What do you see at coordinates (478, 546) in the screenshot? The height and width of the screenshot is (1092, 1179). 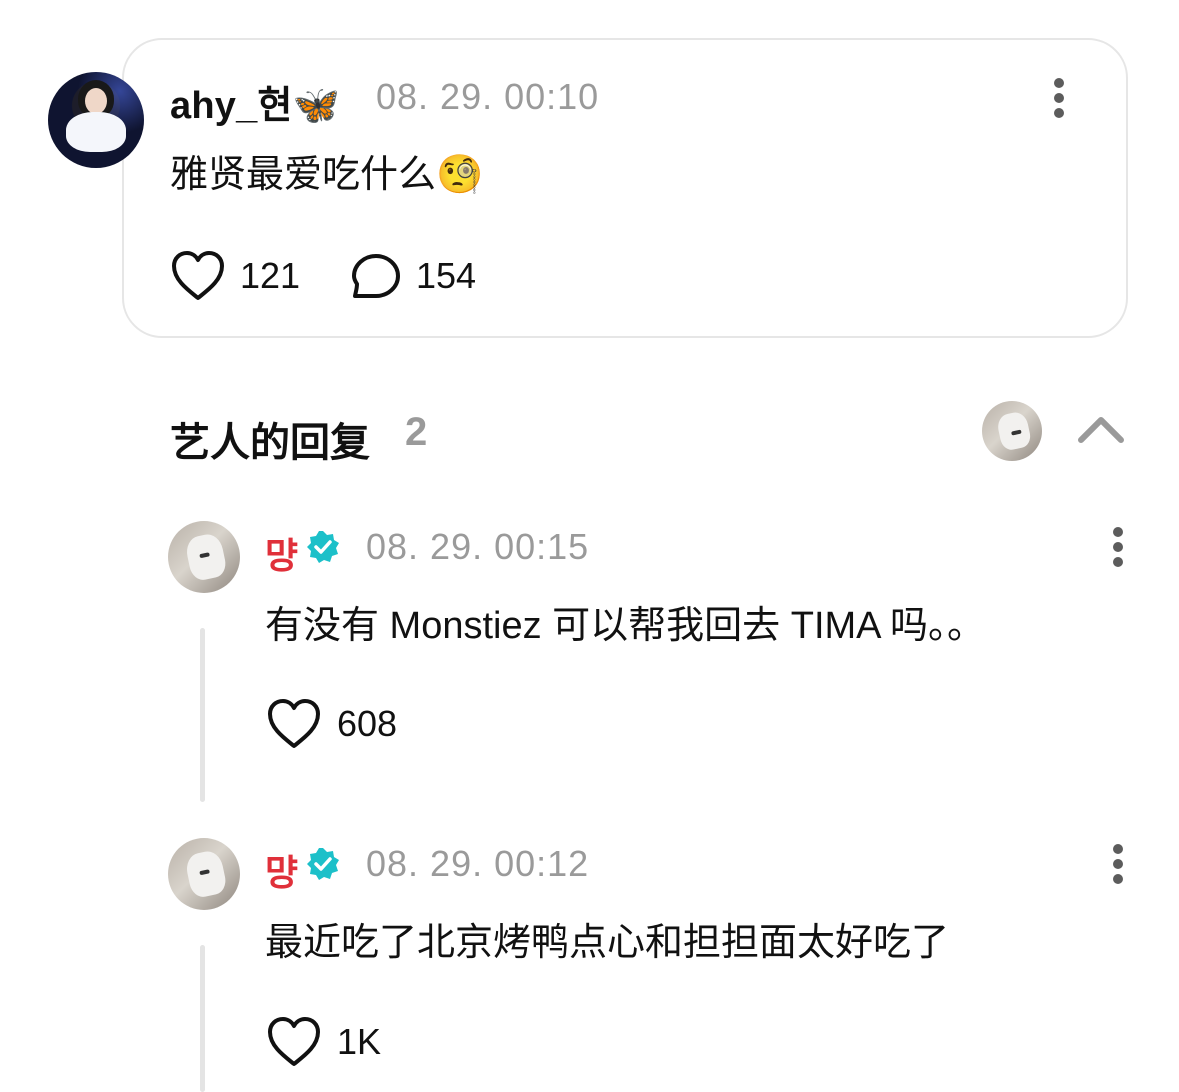 I see `reply-timestamp: 08. 29. 00:15` at bounding box center [478, 546].